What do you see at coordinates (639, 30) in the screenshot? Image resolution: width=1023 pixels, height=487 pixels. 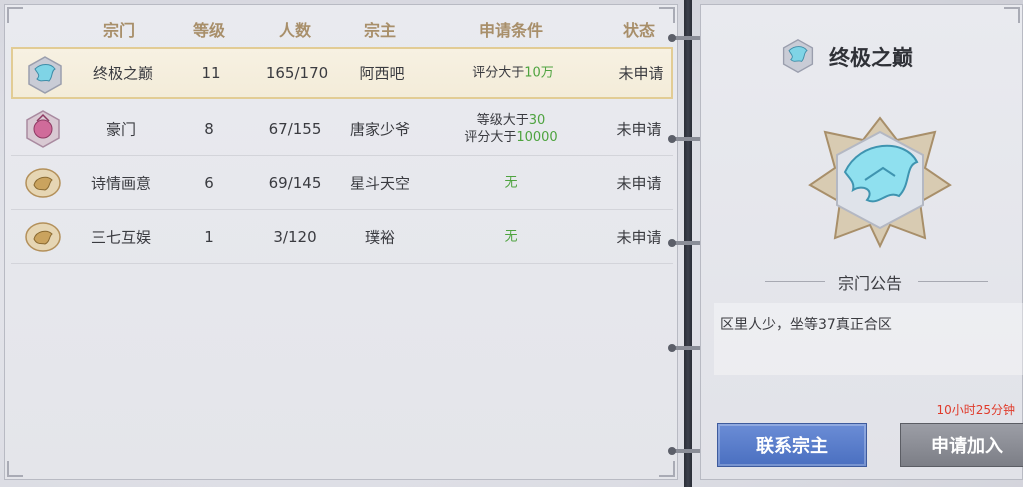 I see `header-status: 状态` at bounding box center [639, 30].